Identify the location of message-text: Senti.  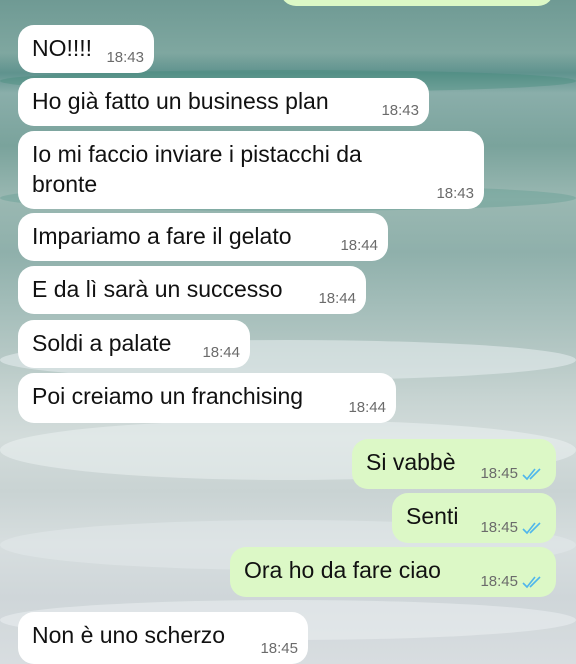
(432, 516).